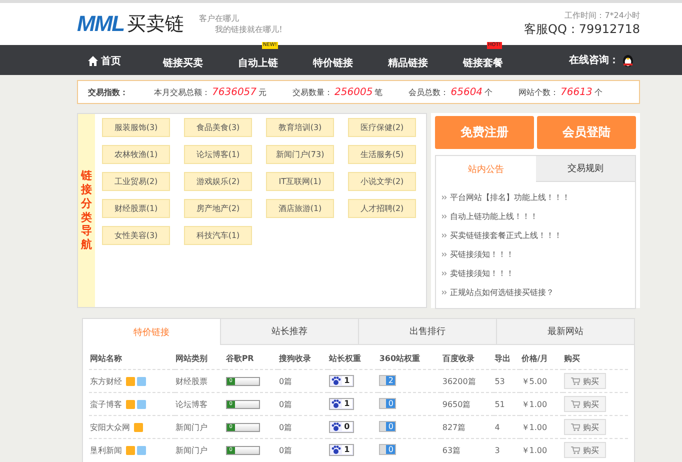 The height and width of the screenshot is (462, 682). I want to click on category-link: 食品美食(3), so click(218, 127).